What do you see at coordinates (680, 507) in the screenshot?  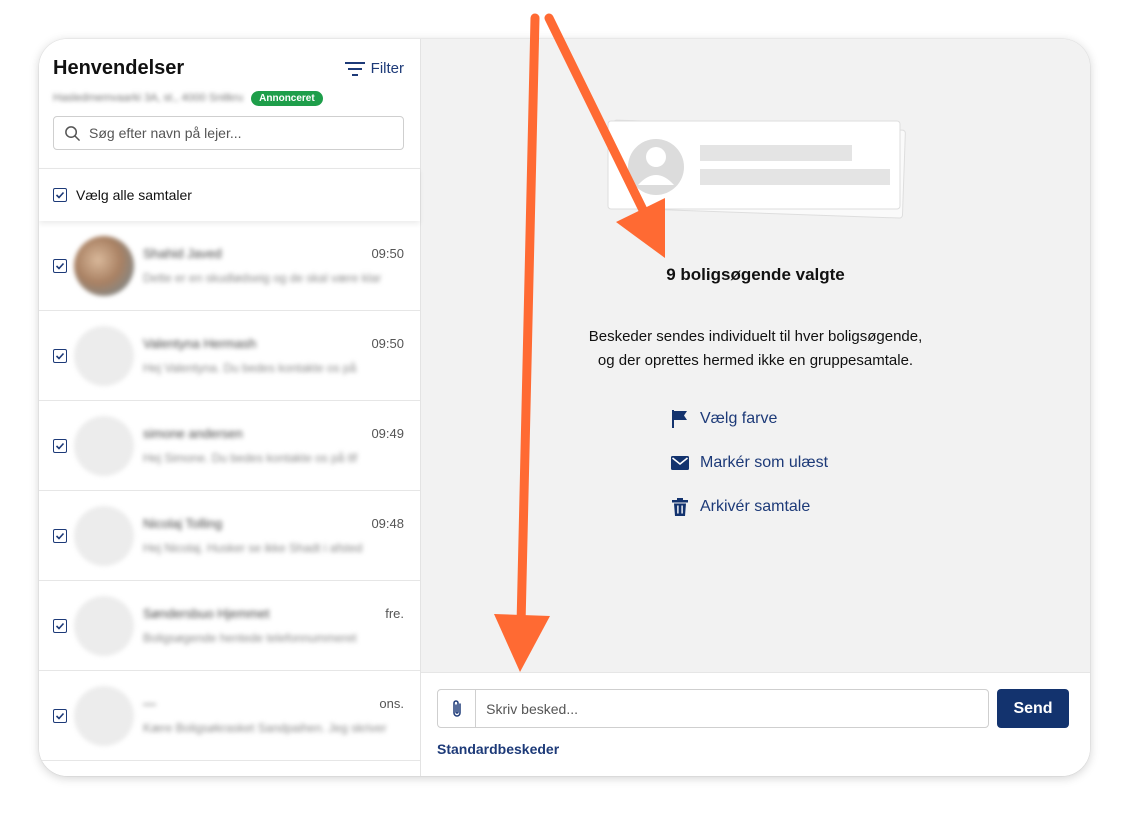 I see `trash-icon` at bounding box center [680, 507].